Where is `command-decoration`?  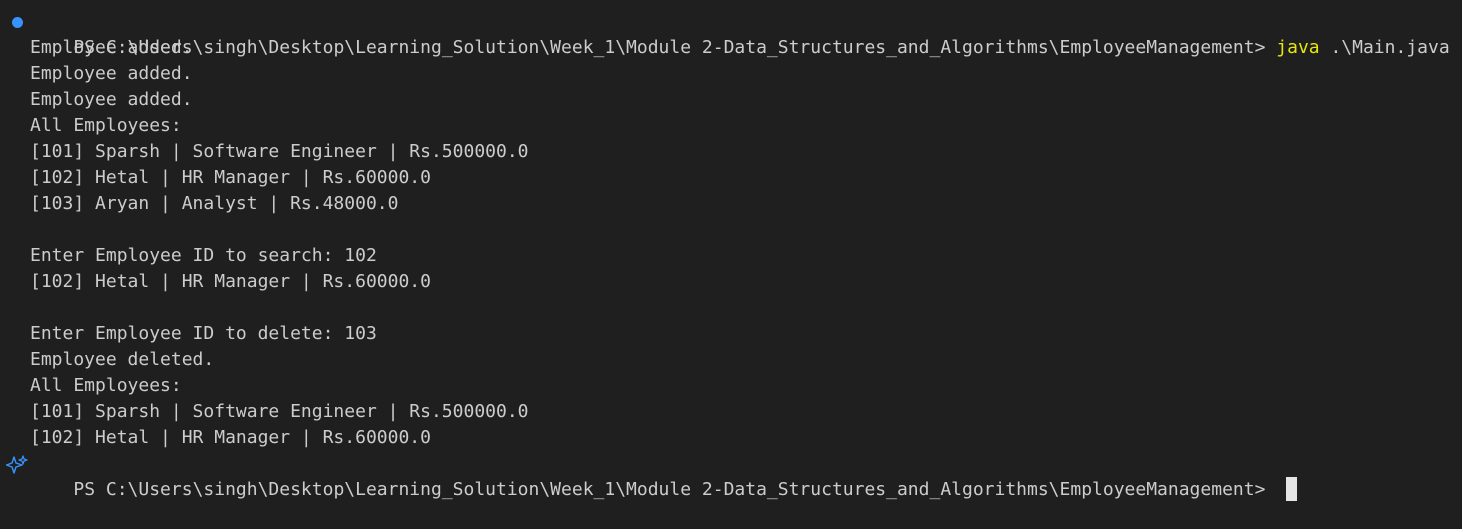 command-decoration is located at coordinates (16, 22).